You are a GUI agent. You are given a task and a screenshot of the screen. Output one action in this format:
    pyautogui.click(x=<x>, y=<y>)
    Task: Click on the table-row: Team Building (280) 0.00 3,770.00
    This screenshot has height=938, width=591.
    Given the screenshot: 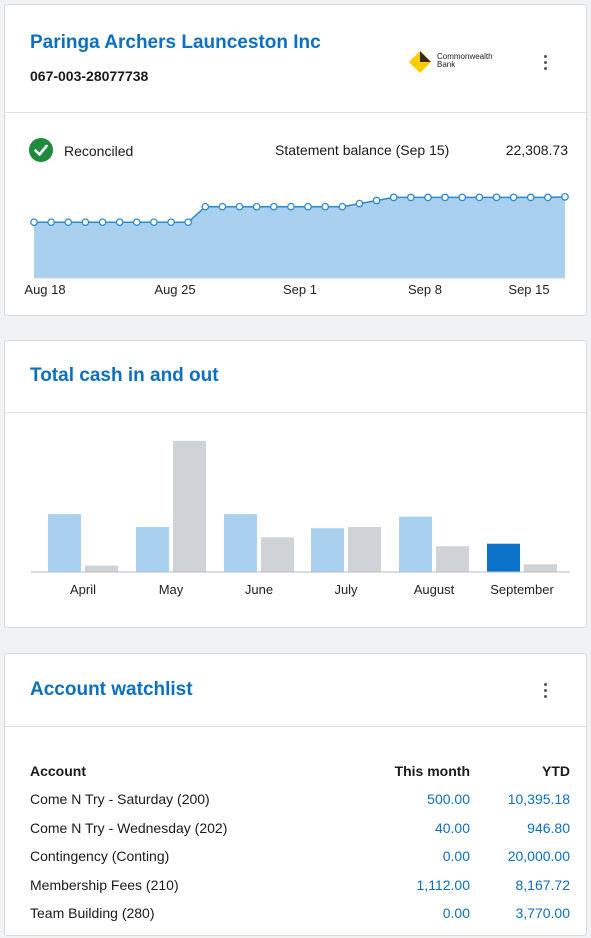 What is the action you would take?
    pyautogui.click(x=300, y=913)
    